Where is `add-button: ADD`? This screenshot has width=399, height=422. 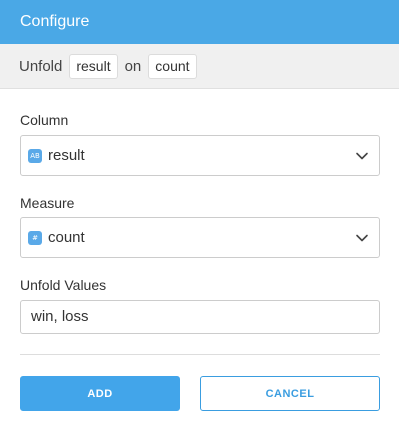
add-button: ADD is located at coordinates (100, 393).